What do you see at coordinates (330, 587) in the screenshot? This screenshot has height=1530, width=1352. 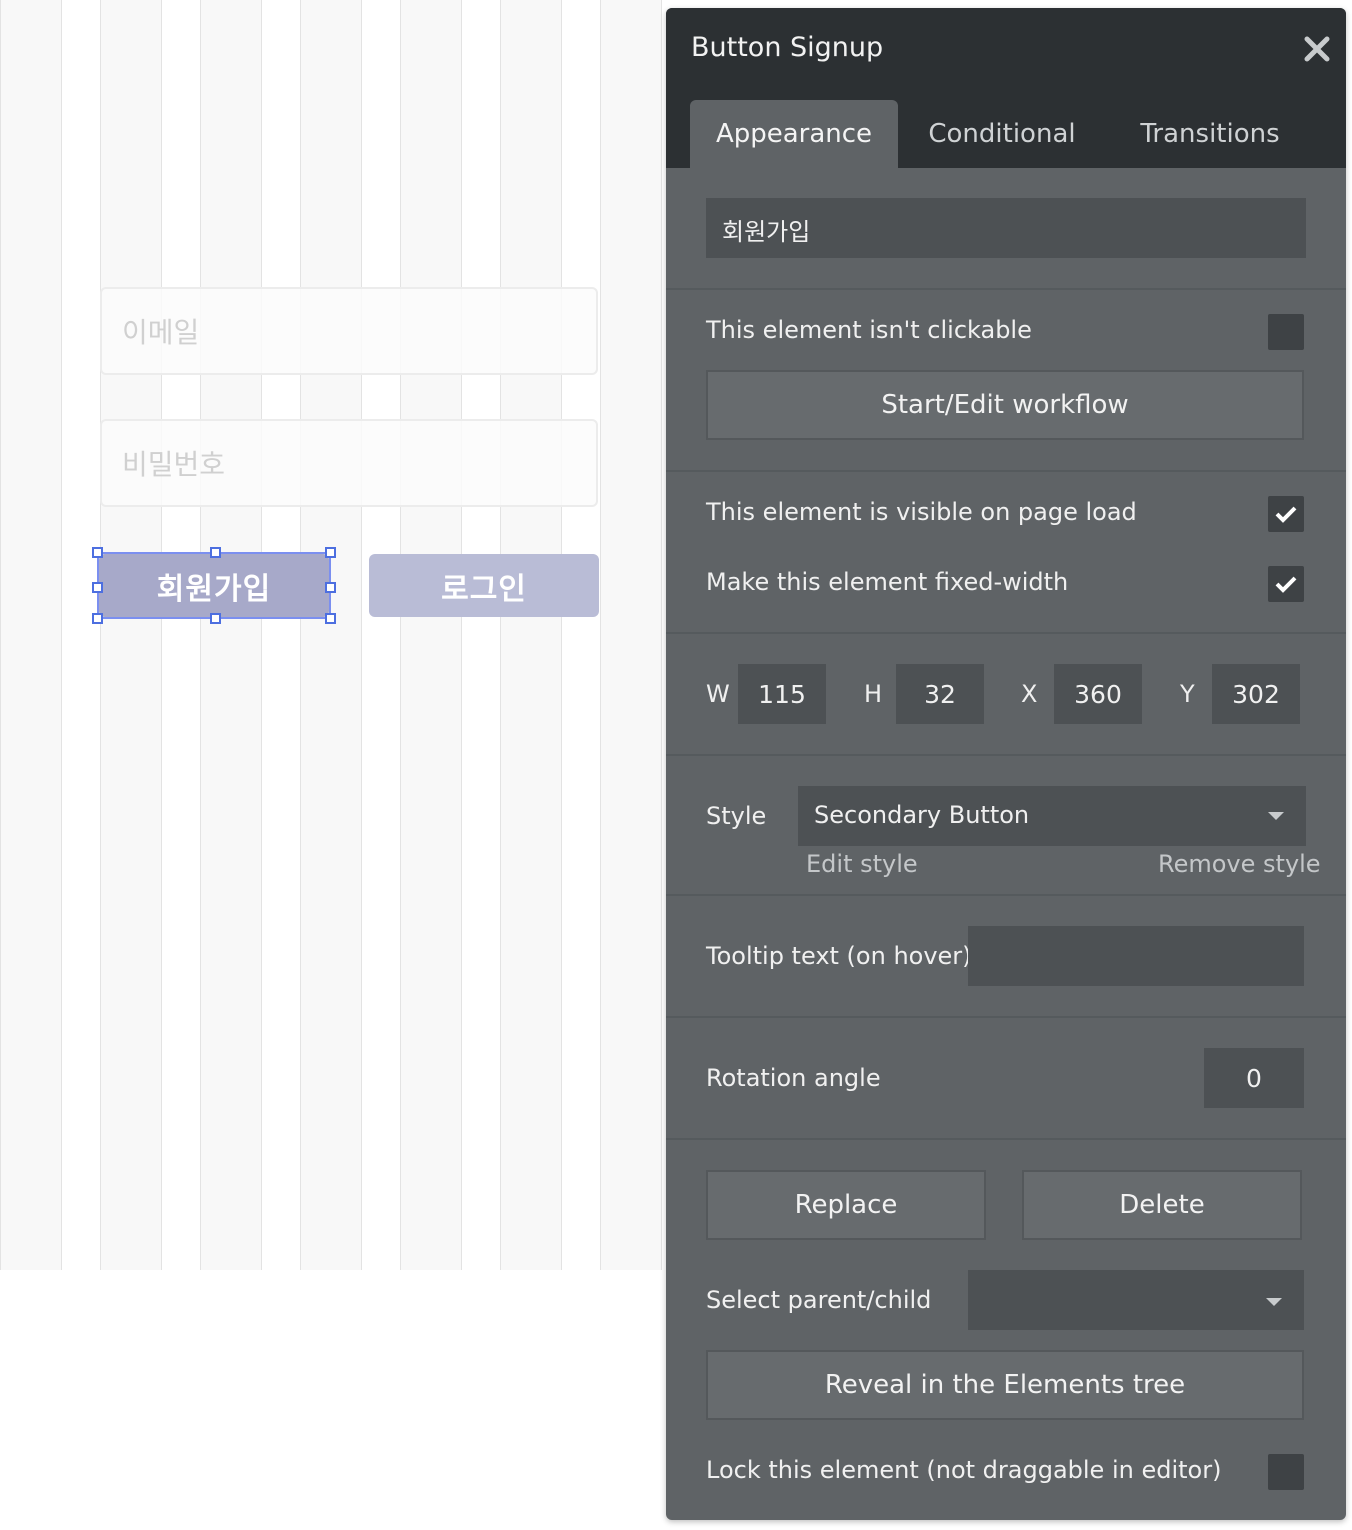 I see `resize-handle-right` at bounding box center [330, 587].